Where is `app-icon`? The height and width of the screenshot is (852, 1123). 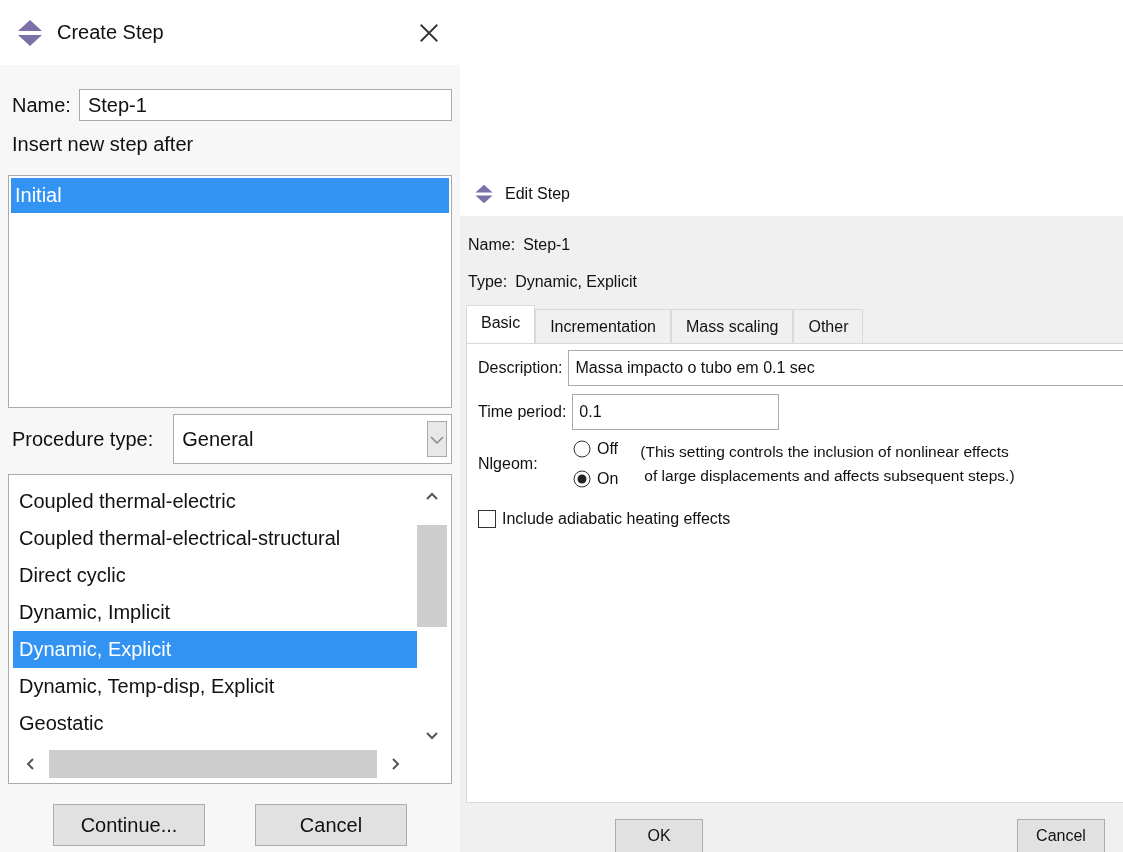
app-icon is located at coordinates (484, 194).